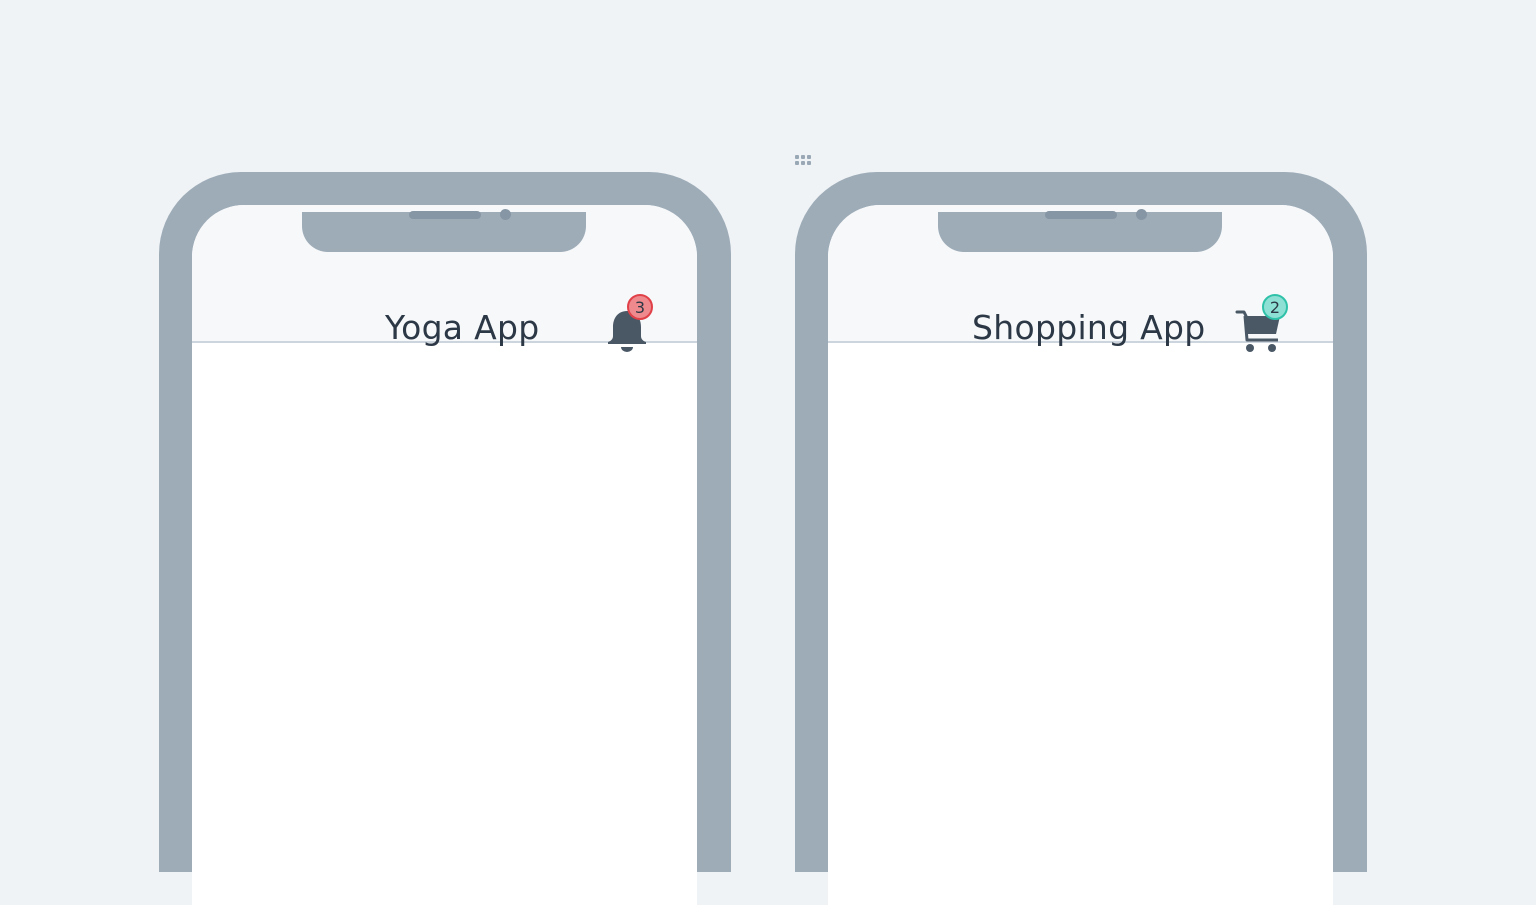  Describe the element at coordinates (627, 325) in the screenshot. I see `notification-button: 3` at that location.